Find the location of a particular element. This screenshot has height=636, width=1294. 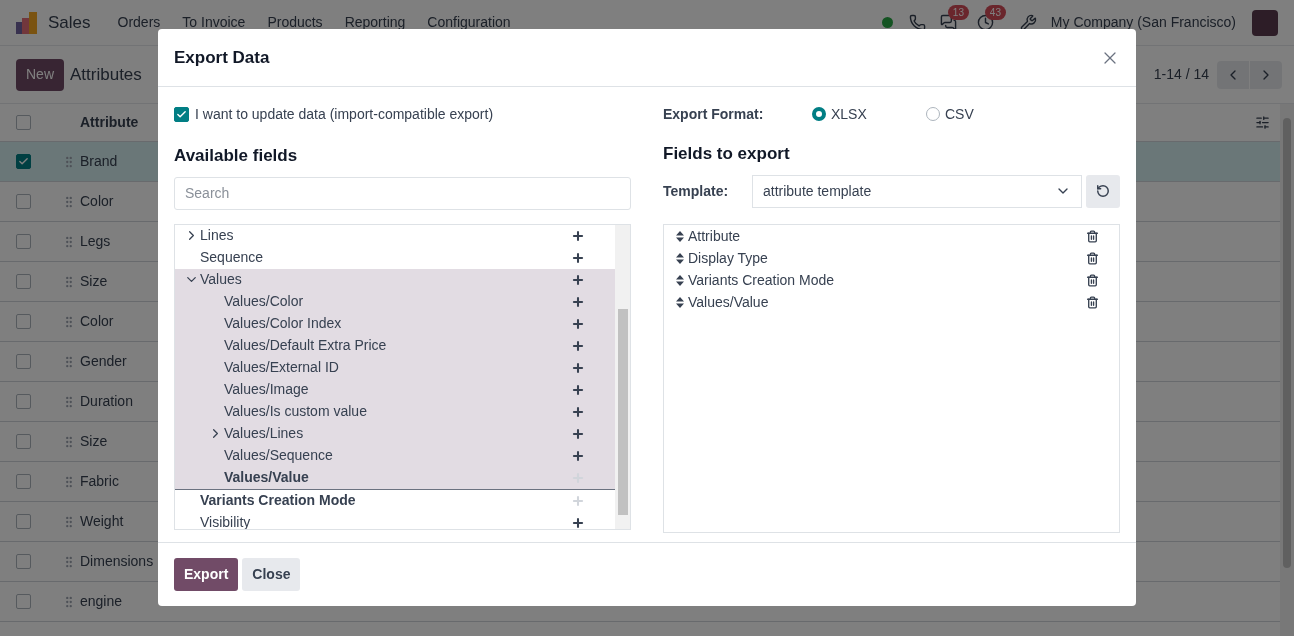

phone-icon is located at coordinates (917, 22).